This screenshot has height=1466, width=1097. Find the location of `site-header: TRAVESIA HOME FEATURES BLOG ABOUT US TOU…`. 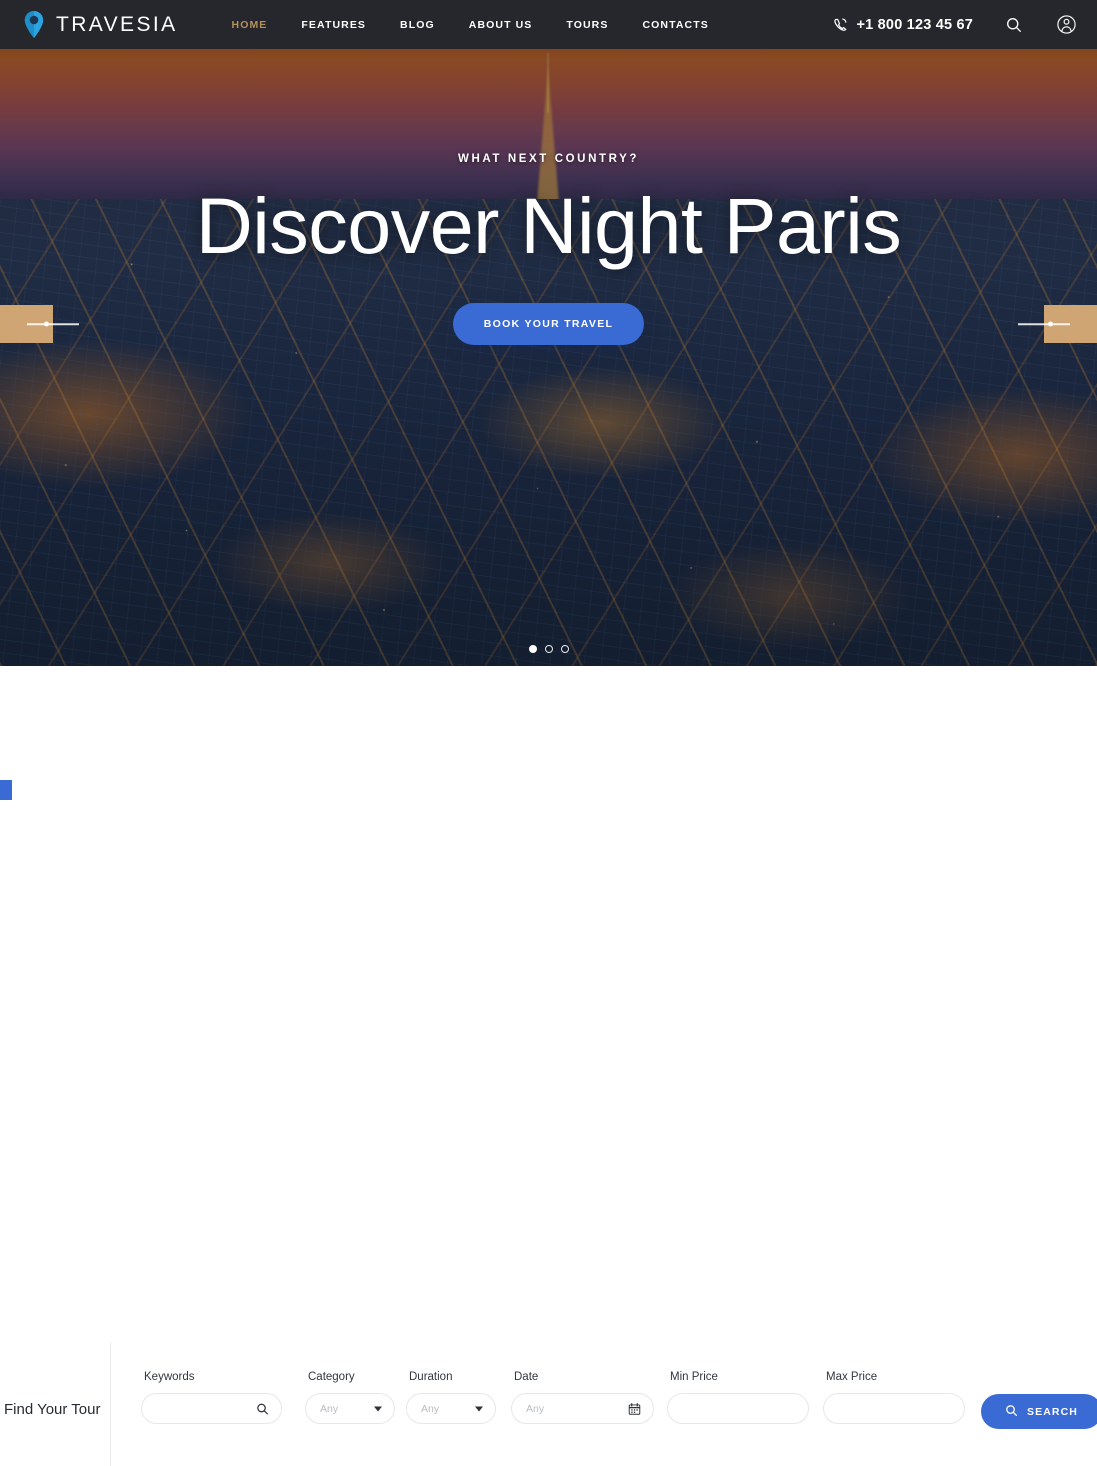

site-header: TRAVESIA HOME FEATURES BLOG ABOUT US TOU… is located at coordinates (548, 24).